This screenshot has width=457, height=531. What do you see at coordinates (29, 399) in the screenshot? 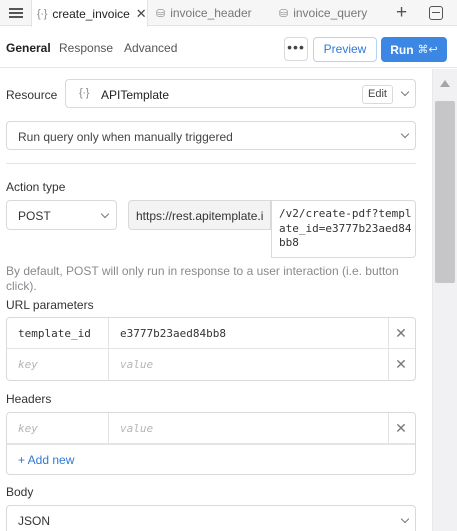
I see `headers-label: Headers` at bounding box center [29, 399].